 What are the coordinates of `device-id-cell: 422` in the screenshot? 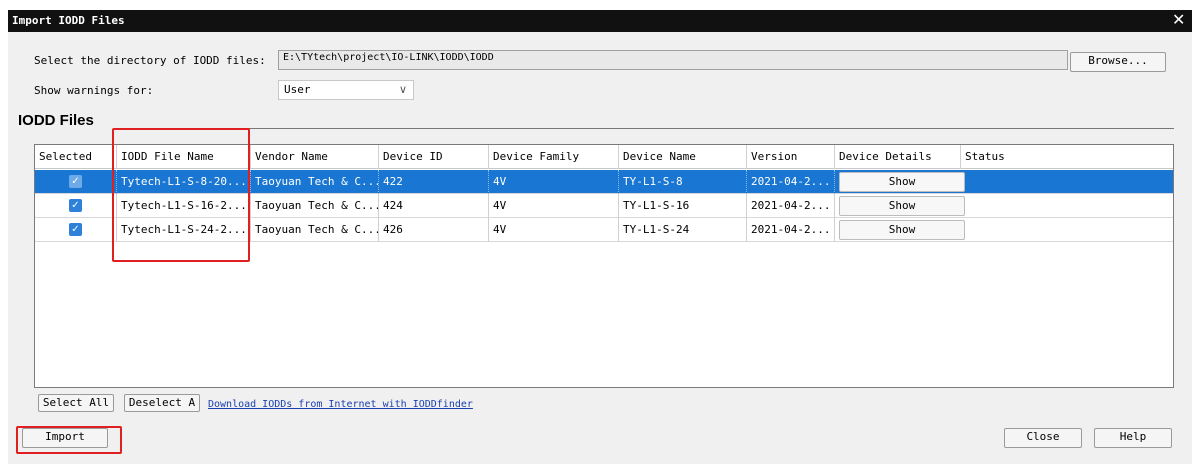 It's located at (434, 182).